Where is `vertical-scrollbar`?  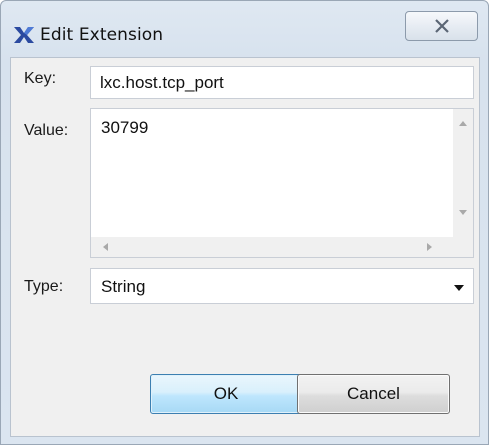
vertical-scrollbar is located at coordinates (463, 173).